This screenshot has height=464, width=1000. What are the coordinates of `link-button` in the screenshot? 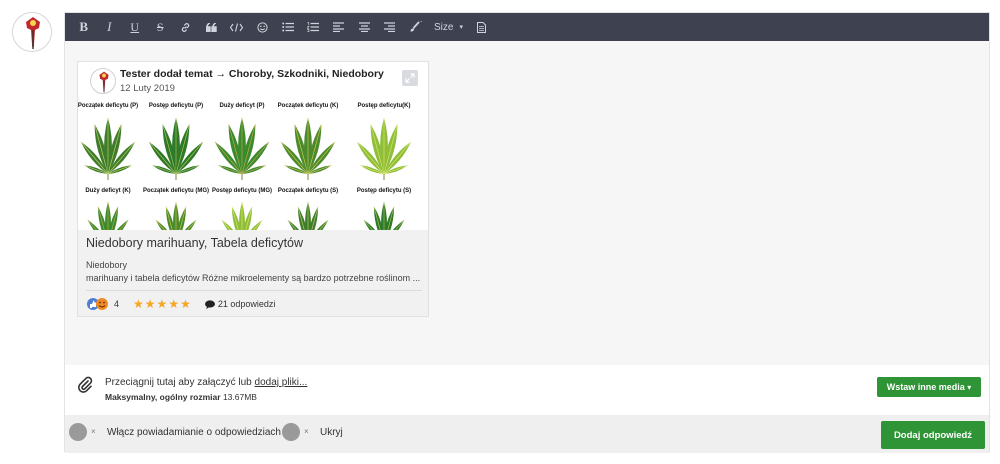 It's located at (186, 27).